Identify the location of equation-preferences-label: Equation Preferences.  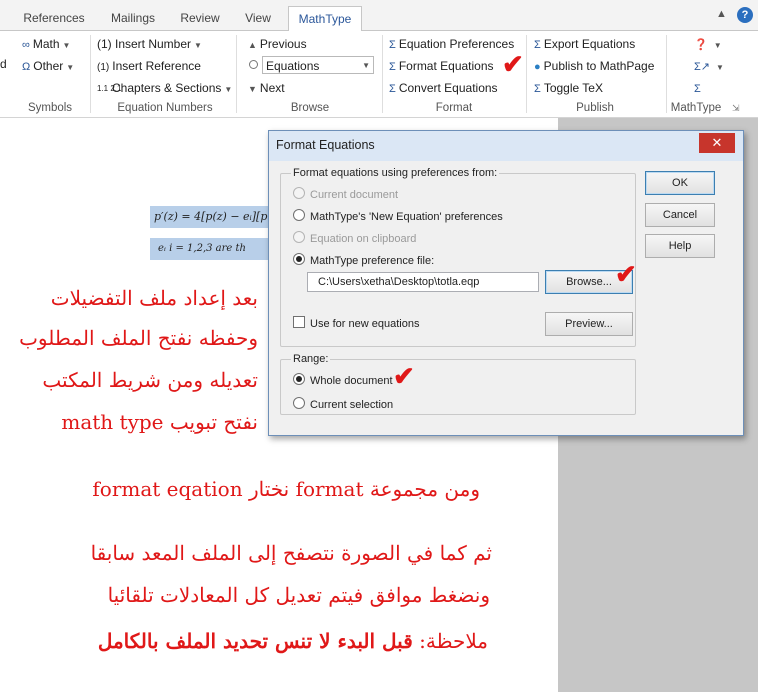
(456, 44).